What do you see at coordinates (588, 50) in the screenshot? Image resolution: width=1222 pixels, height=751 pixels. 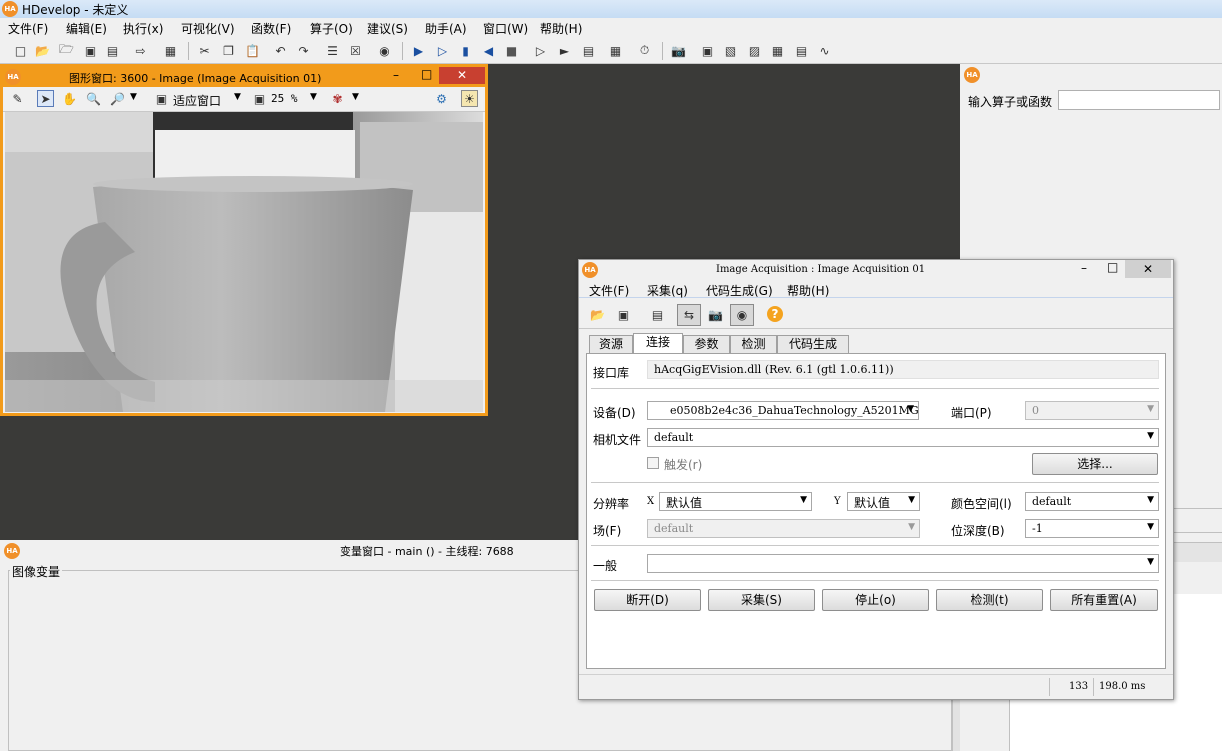 I see `breakpoint-icon: ▤` at bounding box center [588, 50].